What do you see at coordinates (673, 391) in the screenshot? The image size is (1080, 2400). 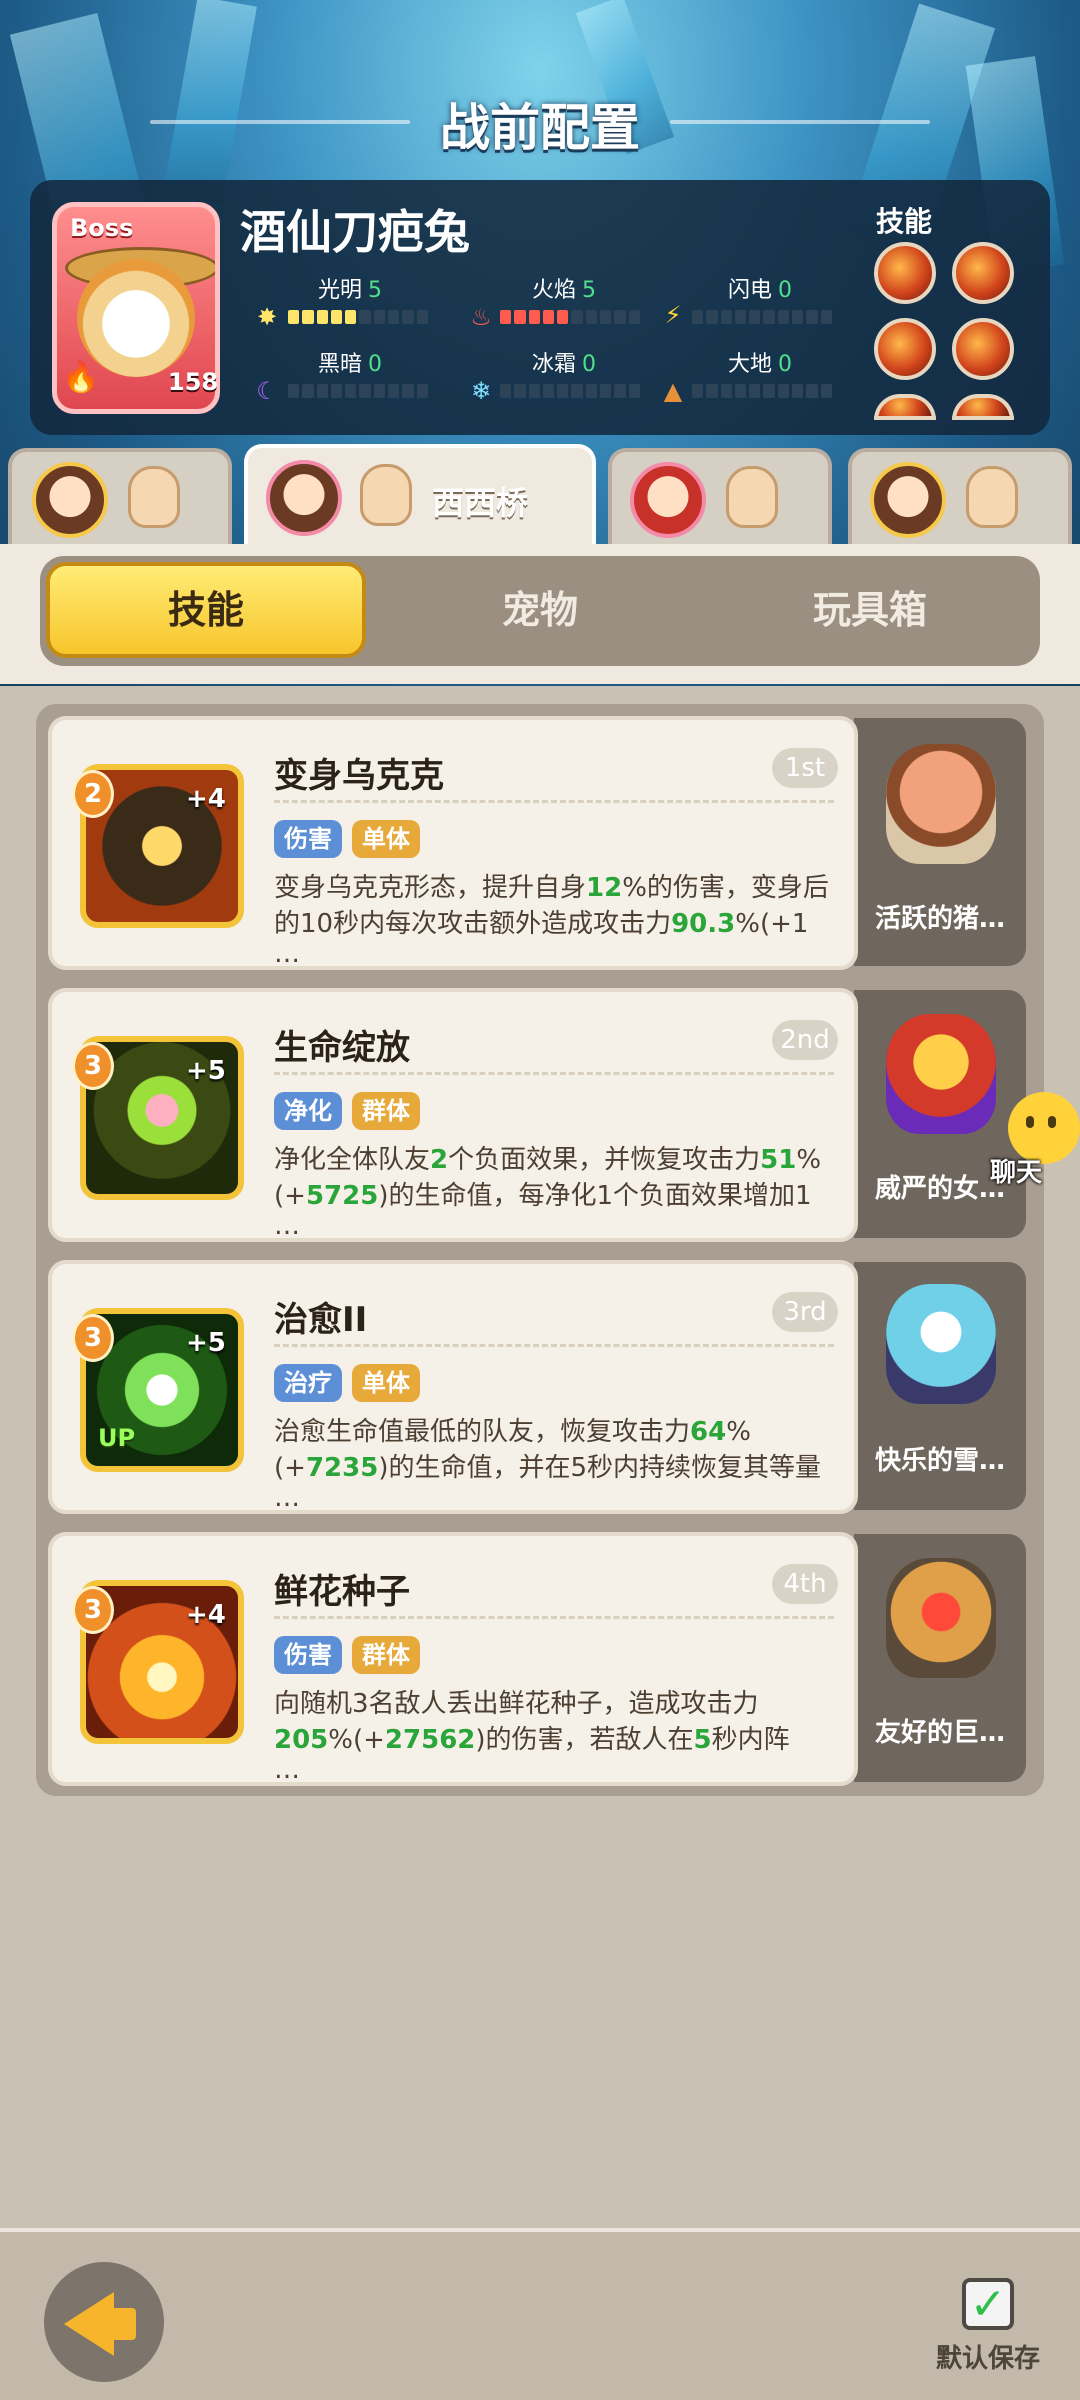 I see `mountain-icon: ▲` at bounding box center [673, 391].